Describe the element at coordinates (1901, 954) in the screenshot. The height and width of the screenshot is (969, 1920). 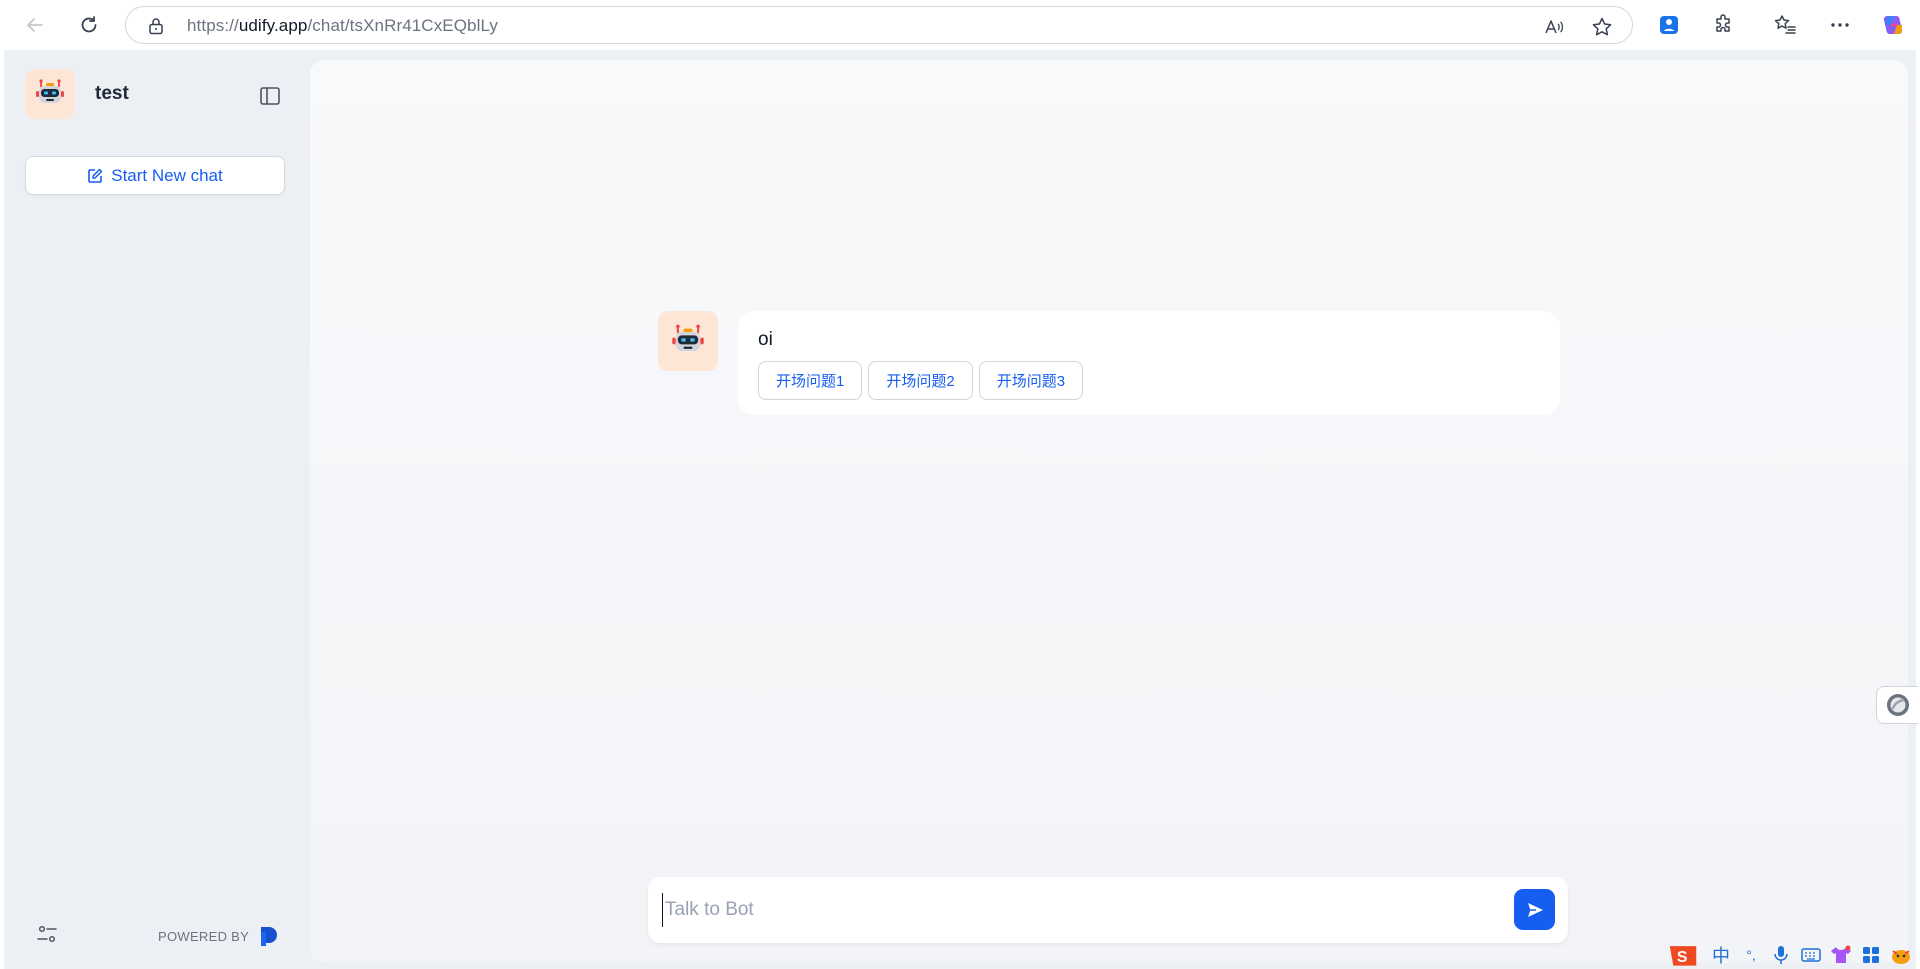
I see `ime-mascot-icon` at that location.